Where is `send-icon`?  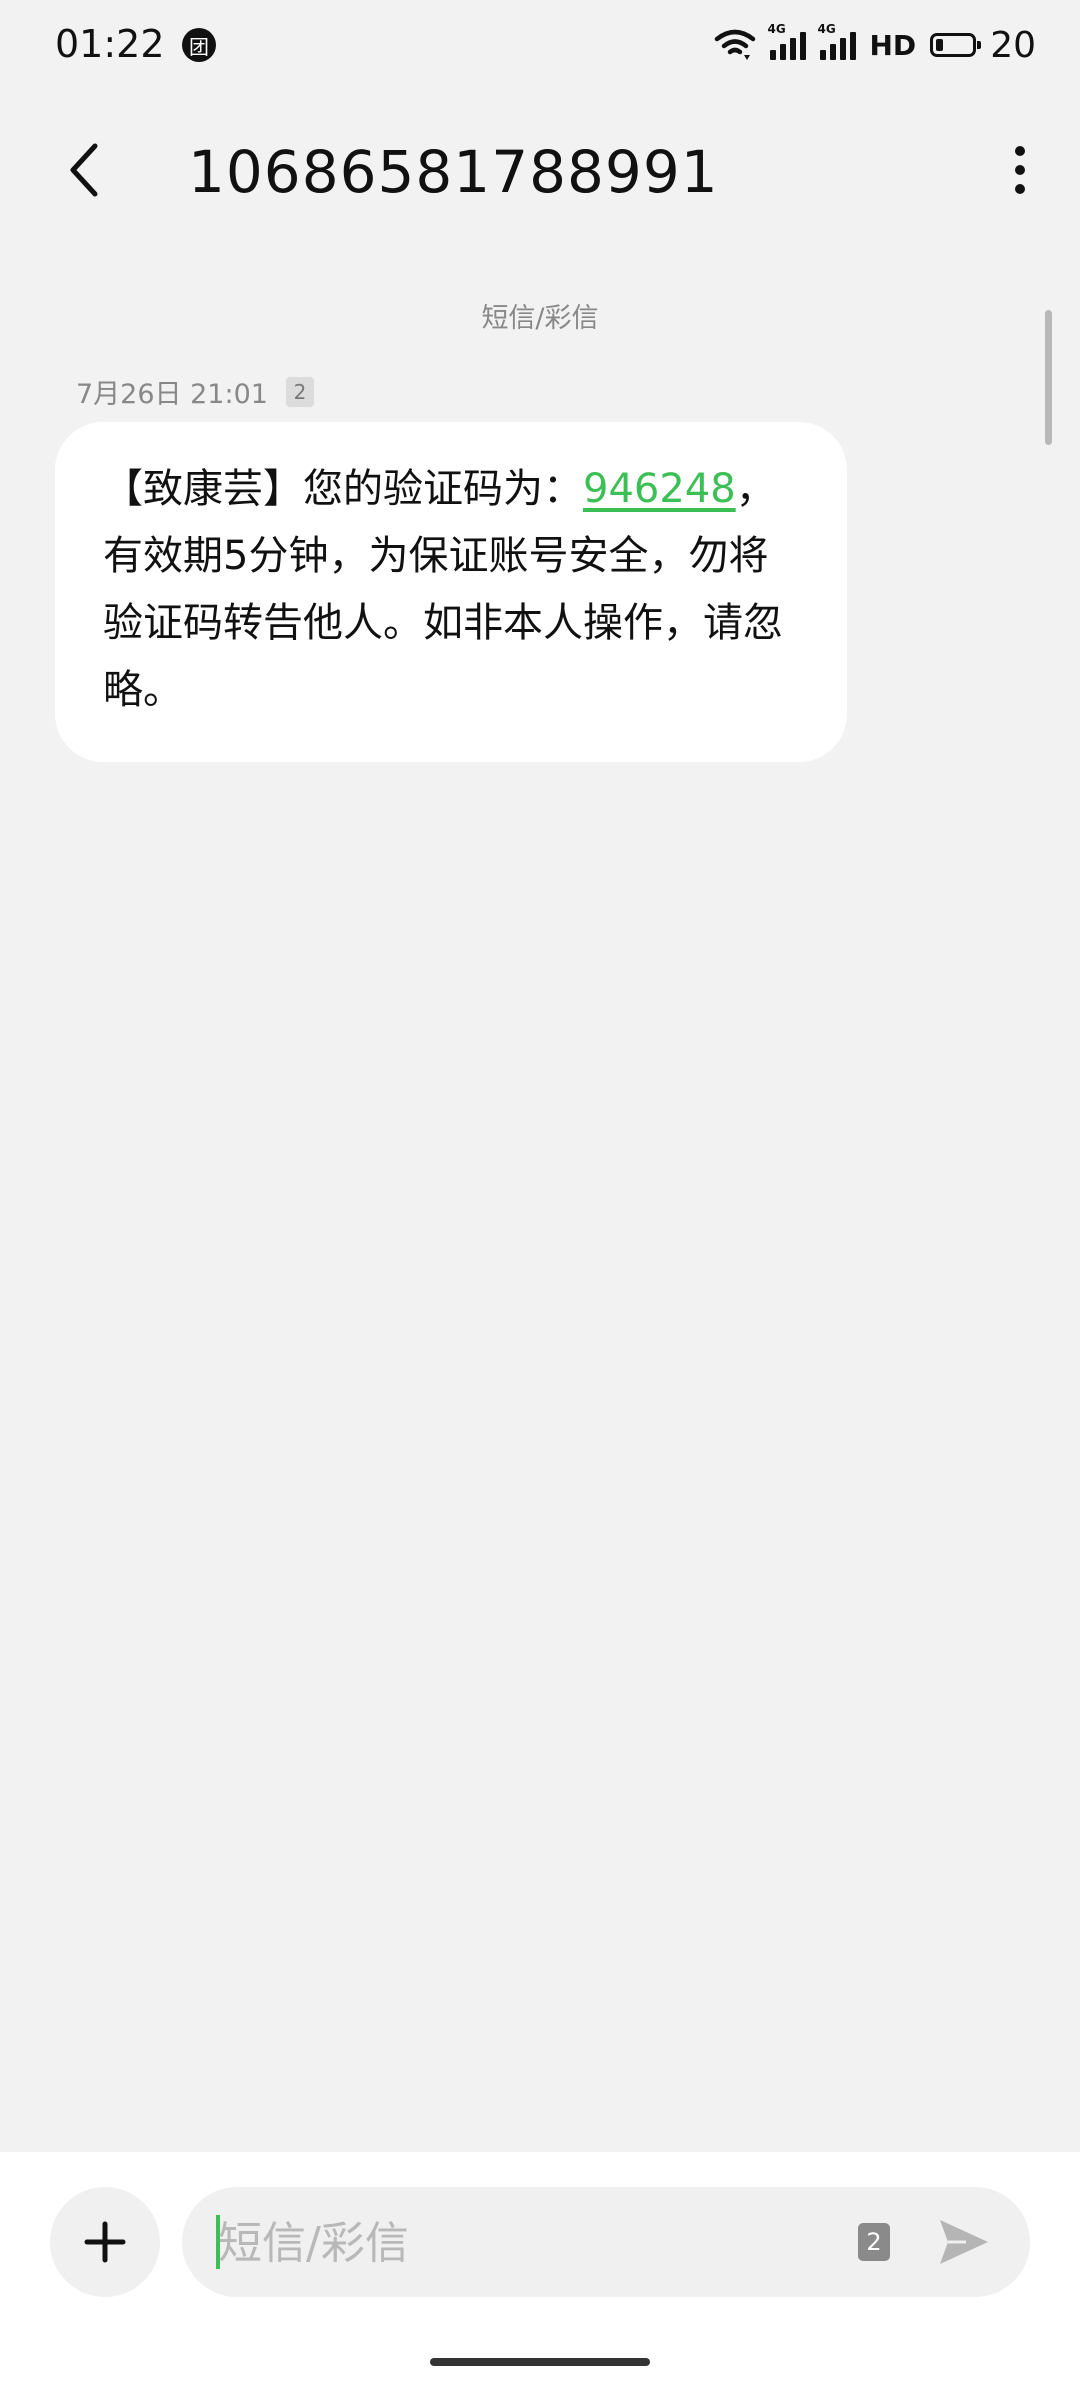 send-icon is located at coordinates (964, 2242).